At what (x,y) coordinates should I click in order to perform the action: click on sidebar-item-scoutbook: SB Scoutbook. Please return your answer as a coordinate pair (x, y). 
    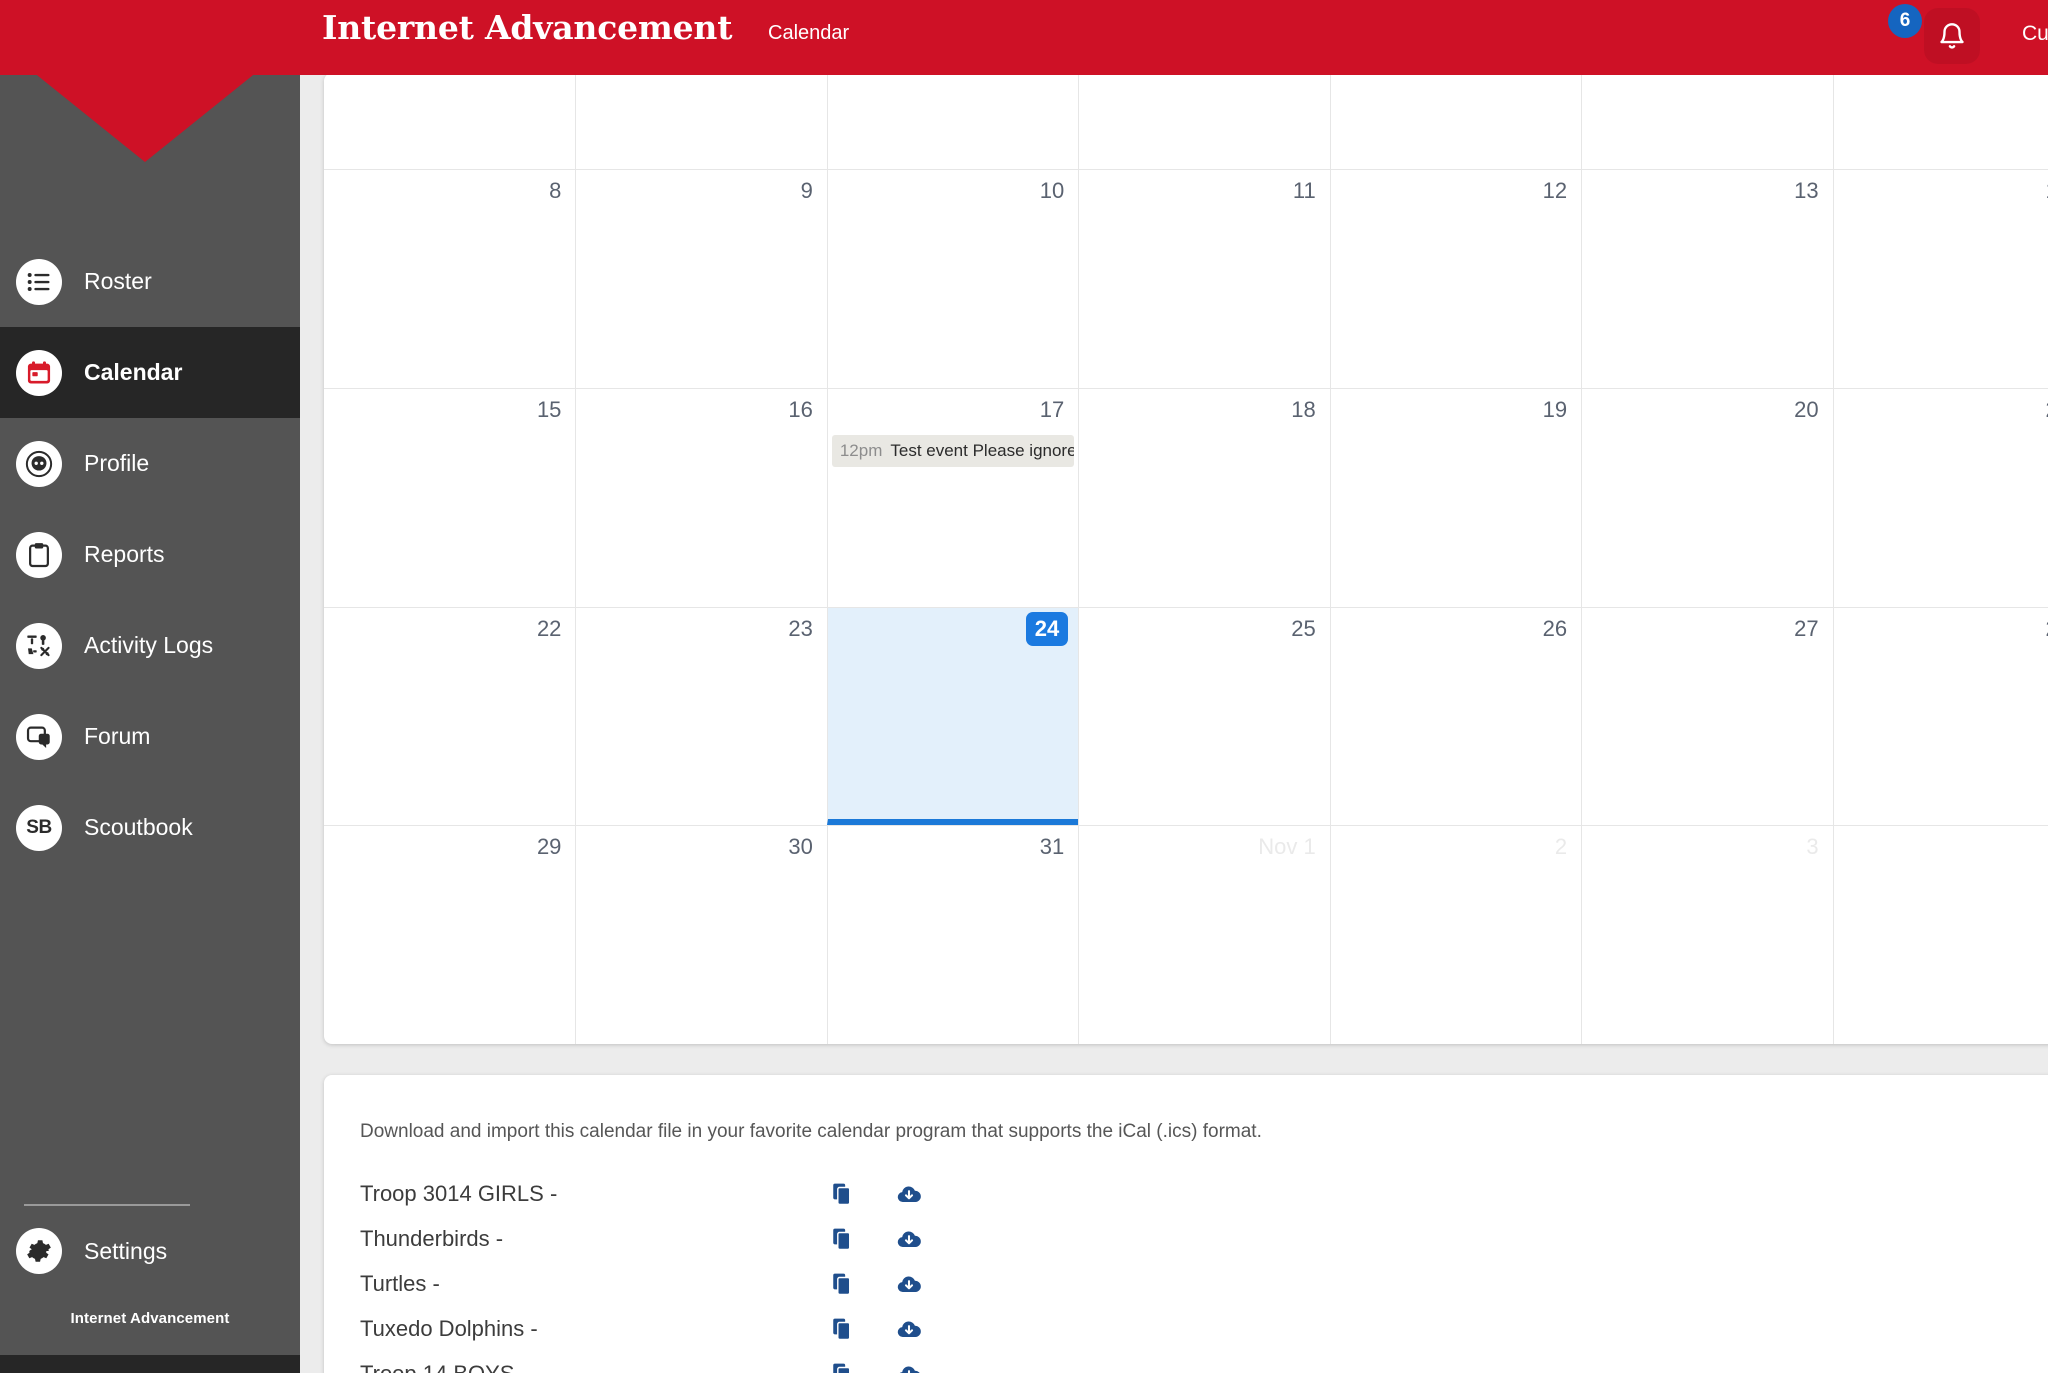
    Looking at the image, I should click on (150, 827).